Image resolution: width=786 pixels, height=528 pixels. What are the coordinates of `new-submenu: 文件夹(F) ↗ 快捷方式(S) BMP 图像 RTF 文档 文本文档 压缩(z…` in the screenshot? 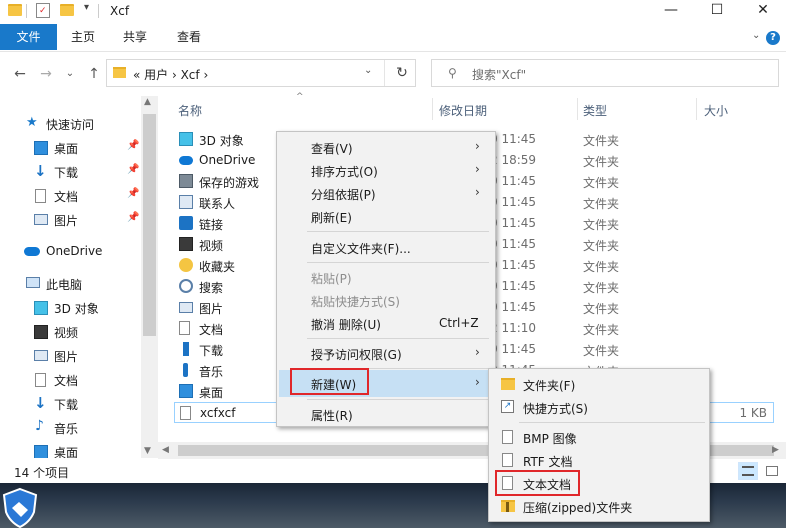 It's located at (599, 445).